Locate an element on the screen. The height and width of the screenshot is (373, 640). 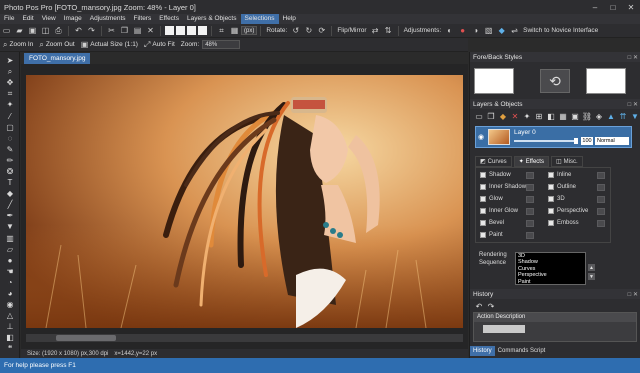
red-eye-icon: ◉ is located at coordinates (10, 304).